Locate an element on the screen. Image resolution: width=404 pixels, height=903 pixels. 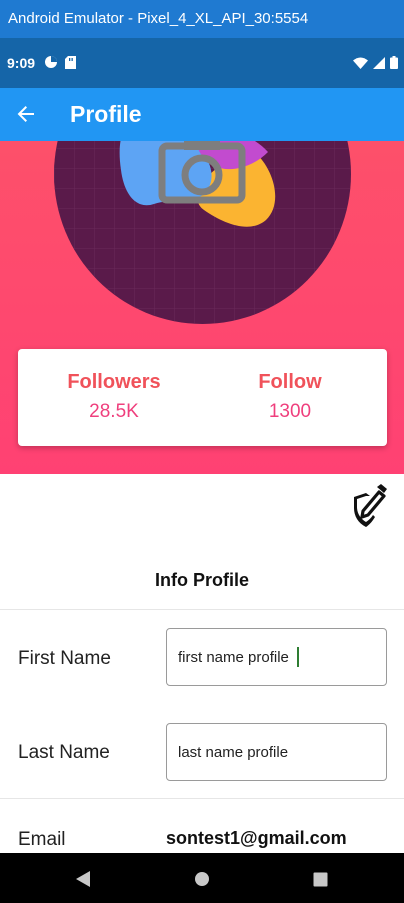
home-circle-icon is located at coordinates (202, 879).